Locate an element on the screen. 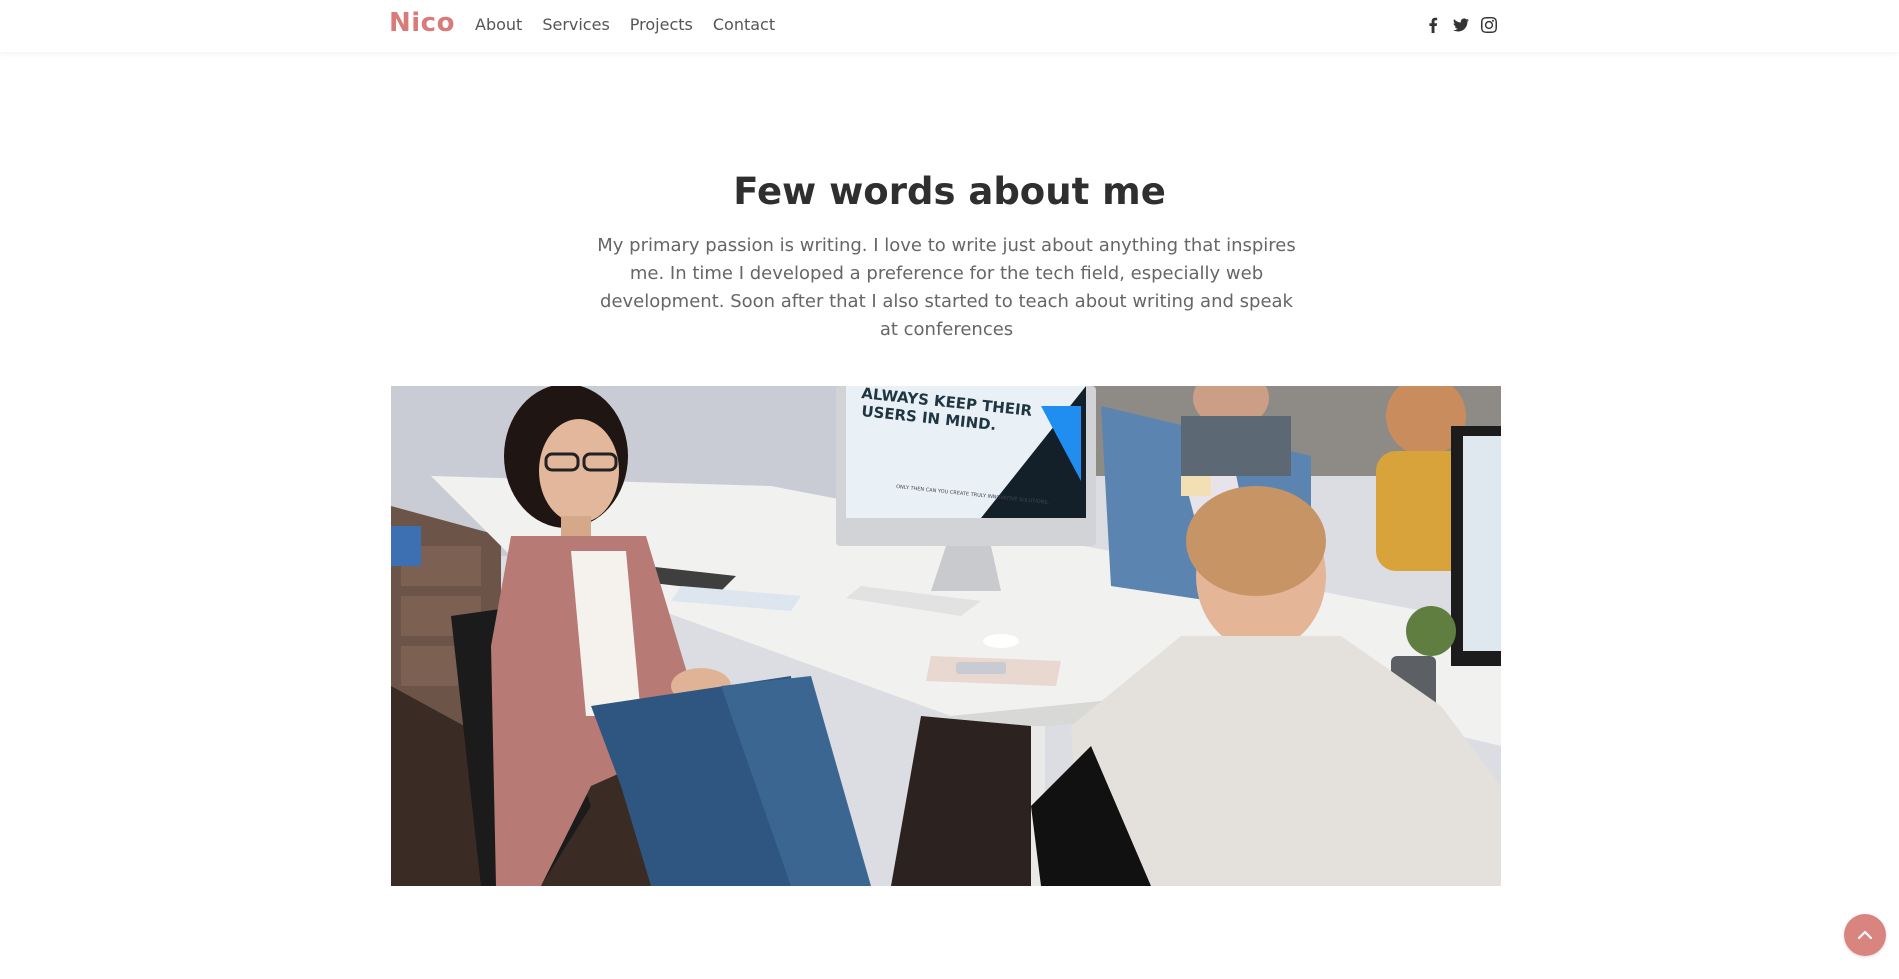 The height and width of the screenshot is (979, 1899). navbar: Nico About Services Projects Contact is located at coordinates (949, 26).